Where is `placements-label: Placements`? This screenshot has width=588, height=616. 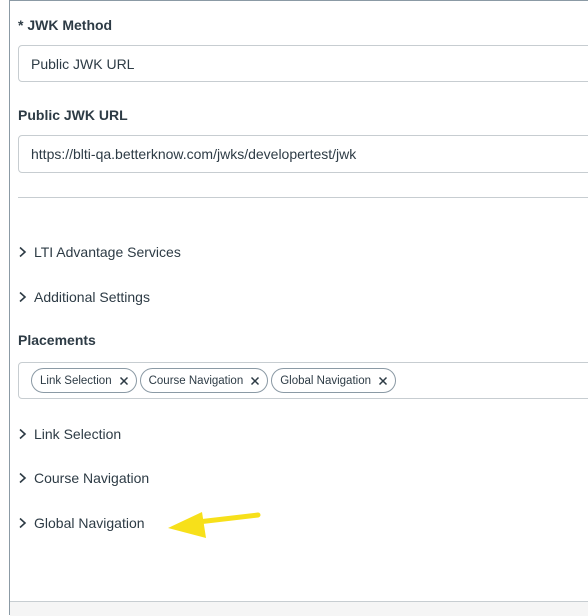
placements-label: Placements is located at coordinates (57, 340).